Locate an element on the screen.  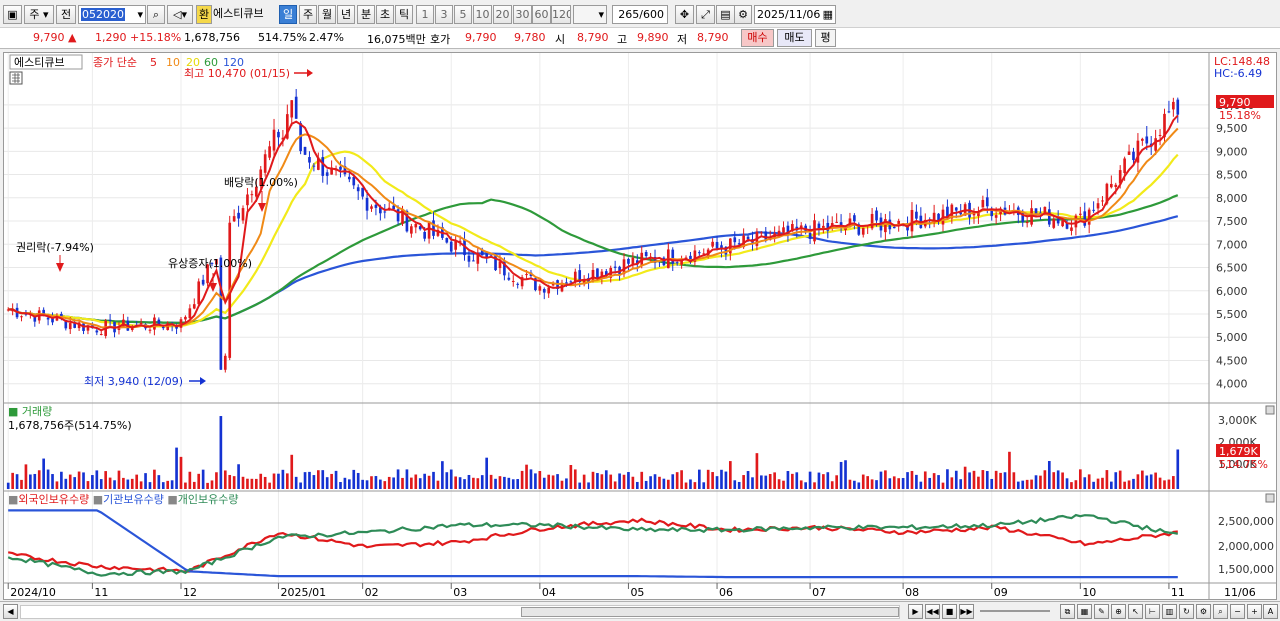
grid-icon: ▦ is located at coordinates (1084, 611).